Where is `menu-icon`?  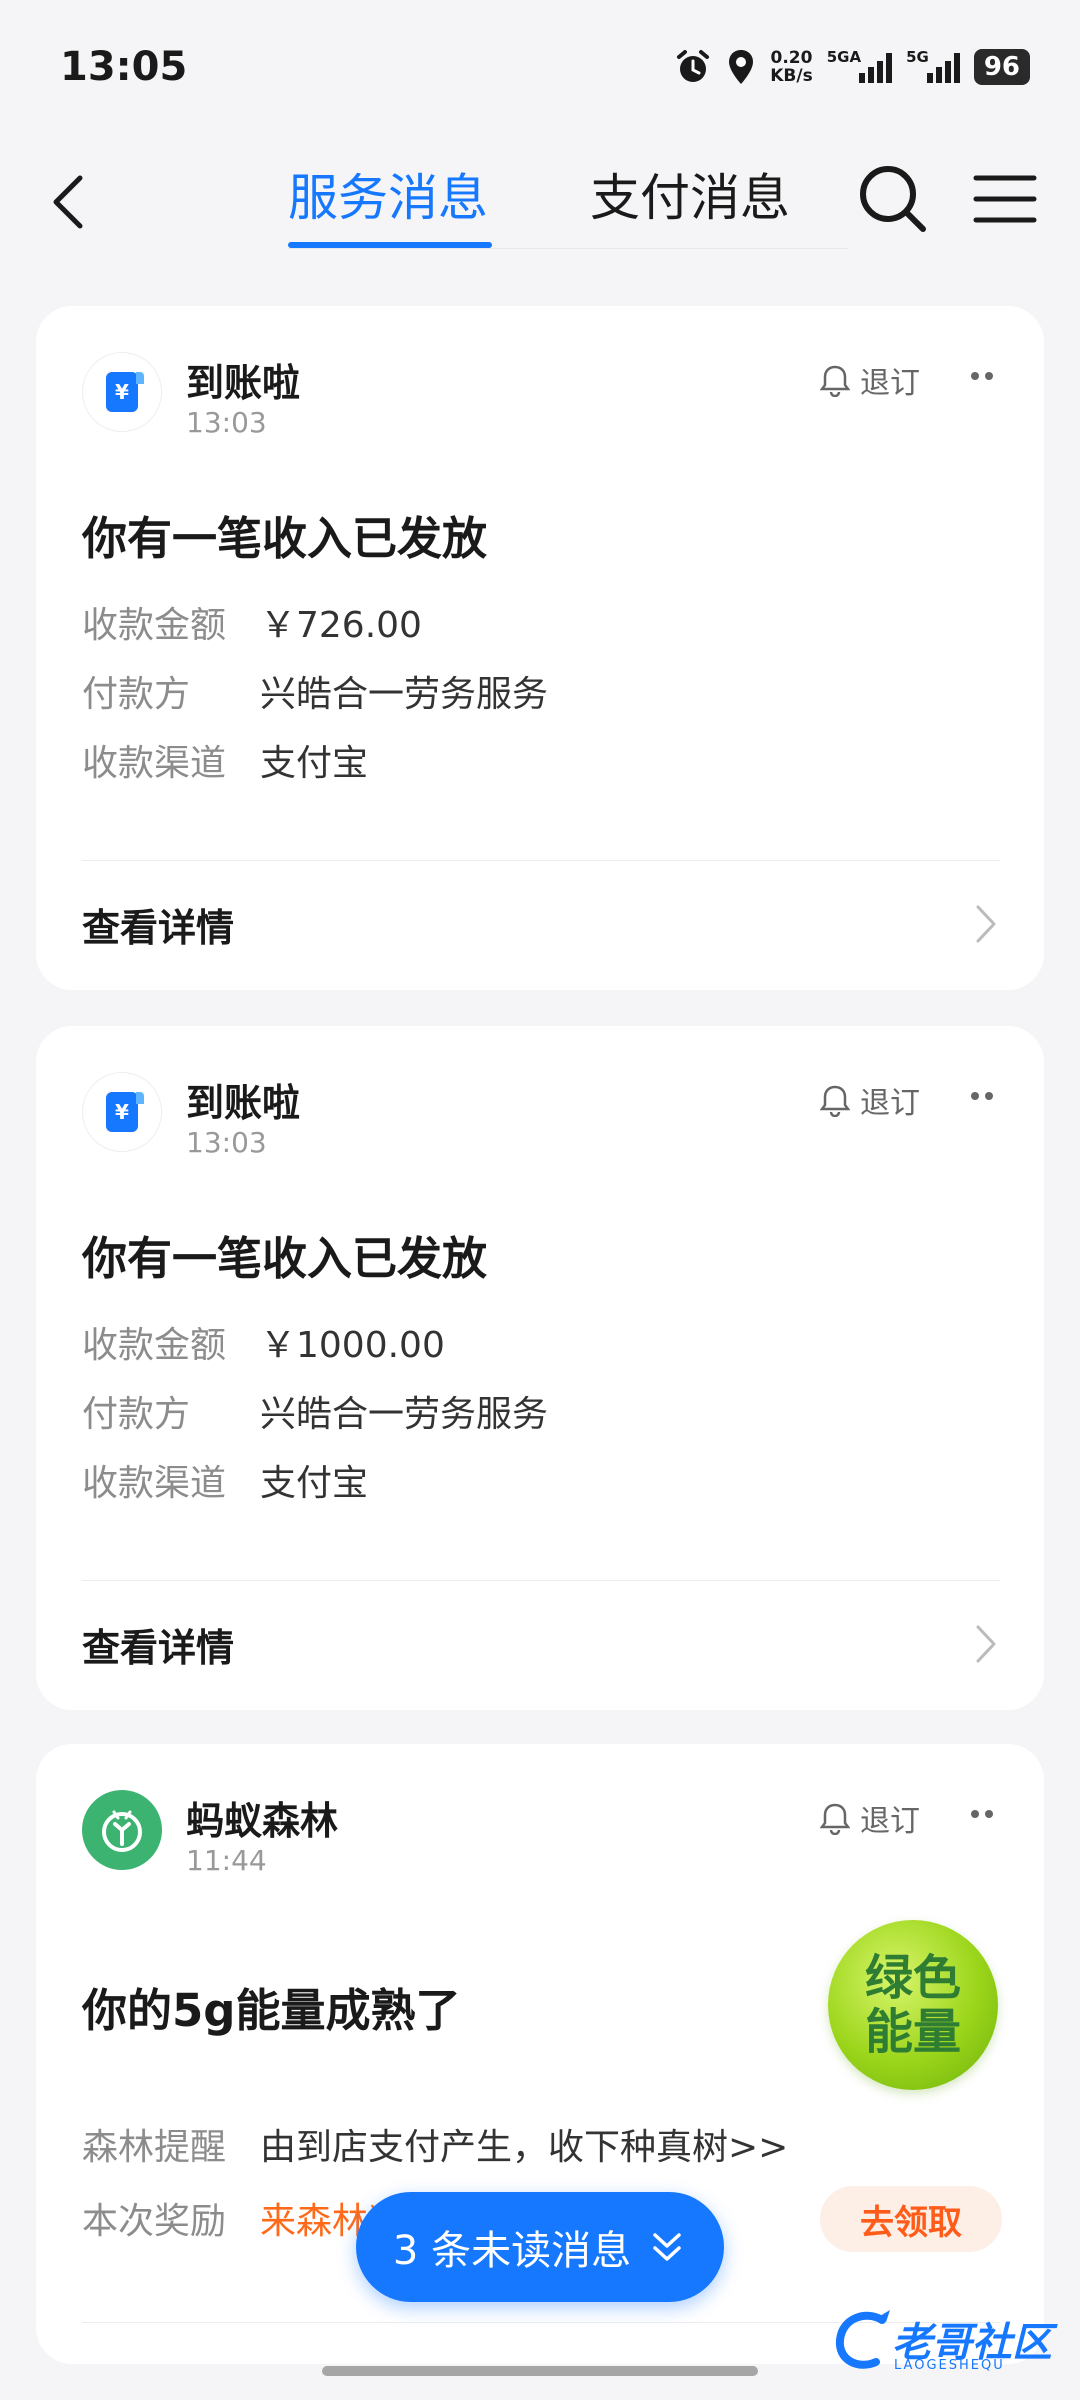
menu-icon is located at coordinates (1005, 199).